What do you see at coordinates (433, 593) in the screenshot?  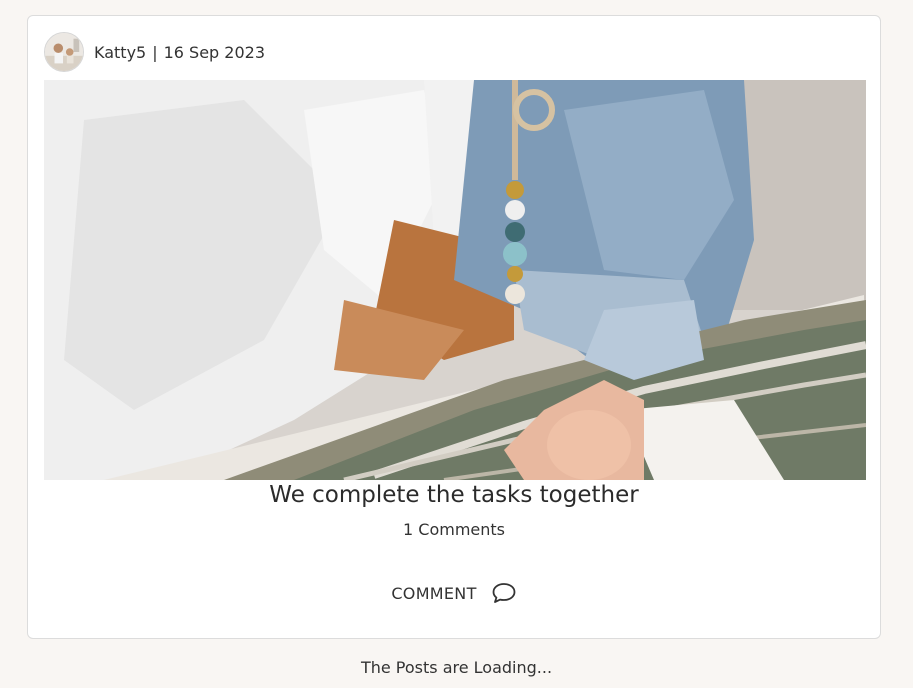 I see `comment-button-label: COMMENT` at bounding box center [433, 593].